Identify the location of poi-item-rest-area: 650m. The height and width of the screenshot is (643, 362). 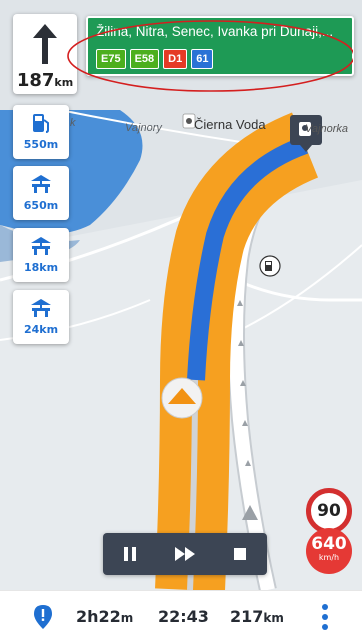
(41, 193).